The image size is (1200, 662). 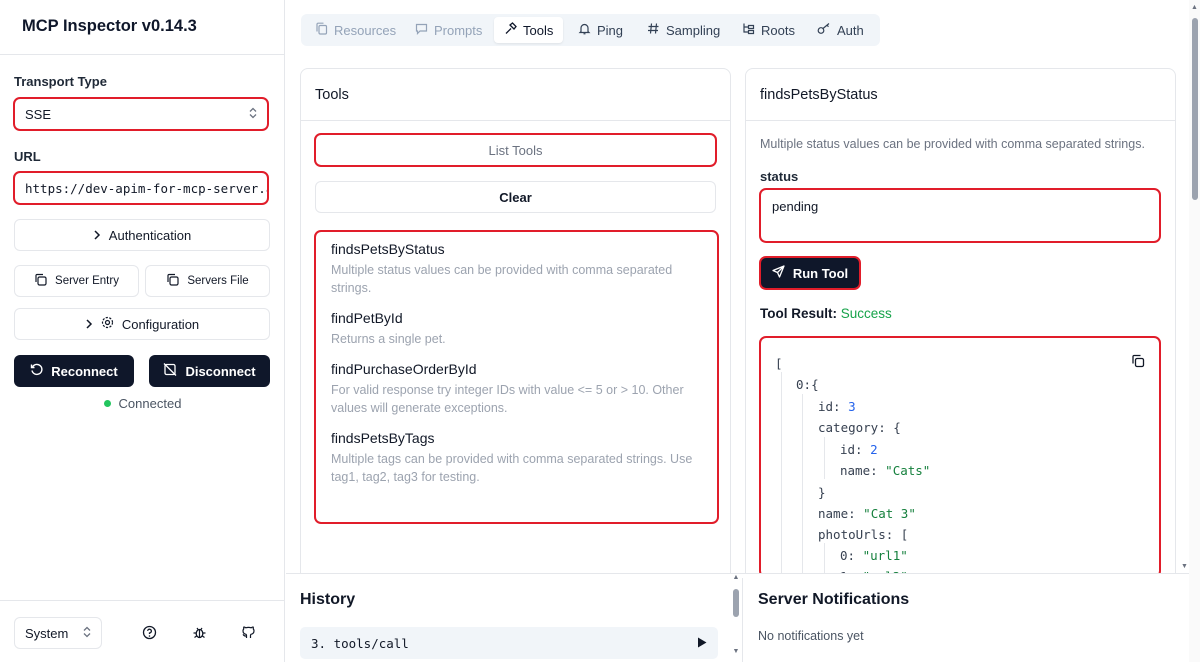 I want to click on tab-resources: Resources, so click(x=355, y=30).